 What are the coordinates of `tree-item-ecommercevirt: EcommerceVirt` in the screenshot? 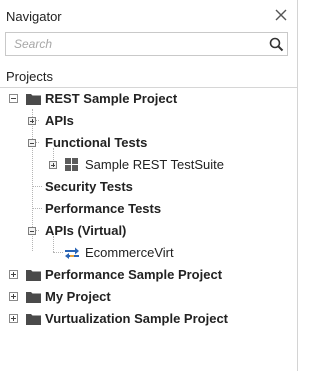 It's located at (148, 253).